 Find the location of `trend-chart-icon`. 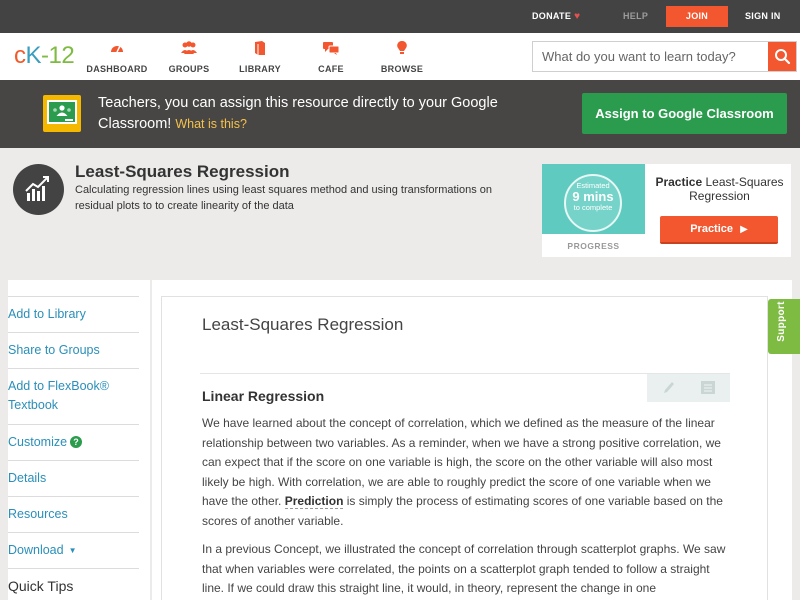

trend-chart-icon is located at coordinates (37, 188).